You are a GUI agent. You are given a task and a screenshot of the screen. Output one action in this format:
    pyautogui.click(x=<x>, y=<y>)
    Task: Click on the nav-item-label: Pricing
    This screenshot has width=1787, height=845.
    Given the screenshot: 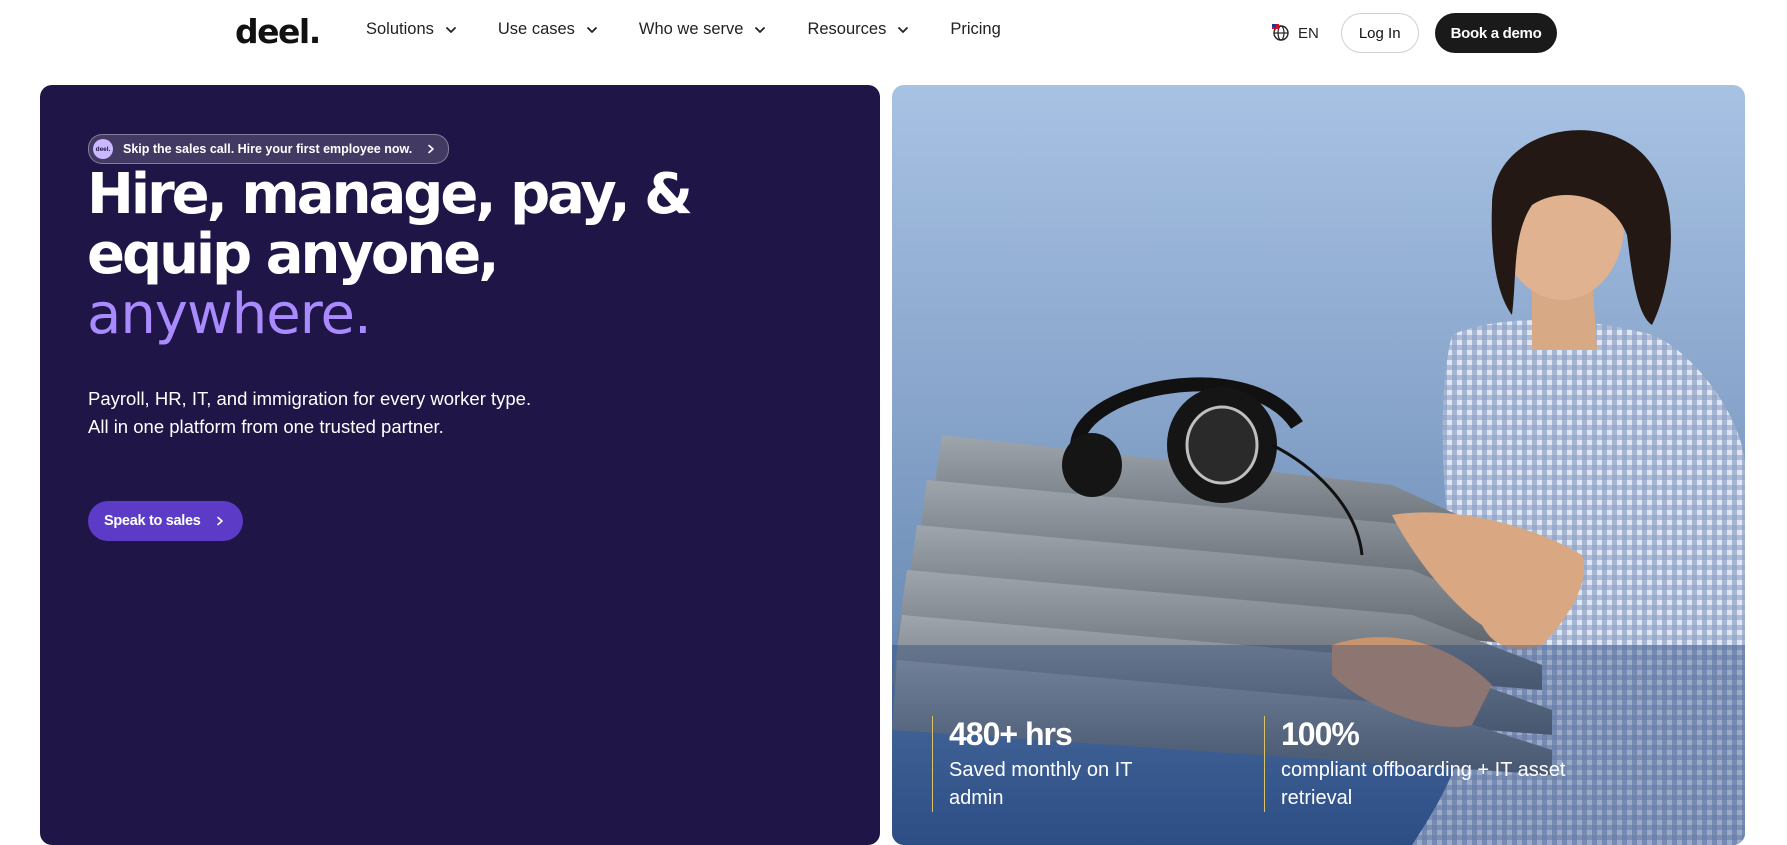 What is the action you would take?
    pyautogui.click(x=975, y=29)
    